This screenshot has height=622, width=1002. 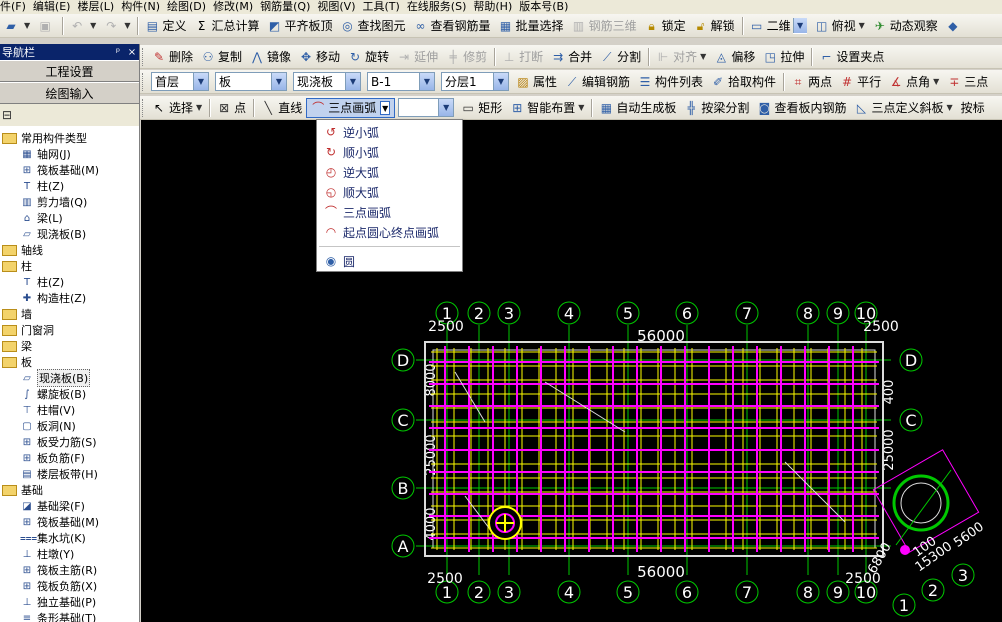 What do you see at coordinates (440, 7) in the screenshot?
I see `menu-item: 在线服务(S)` at bounding box center [440, 7].